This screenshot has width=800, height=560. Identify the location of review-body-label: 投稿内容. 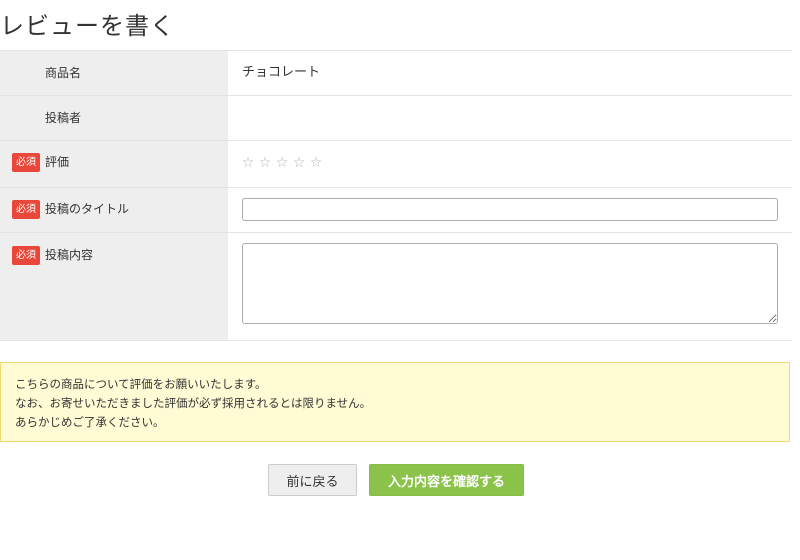
(69, 255).